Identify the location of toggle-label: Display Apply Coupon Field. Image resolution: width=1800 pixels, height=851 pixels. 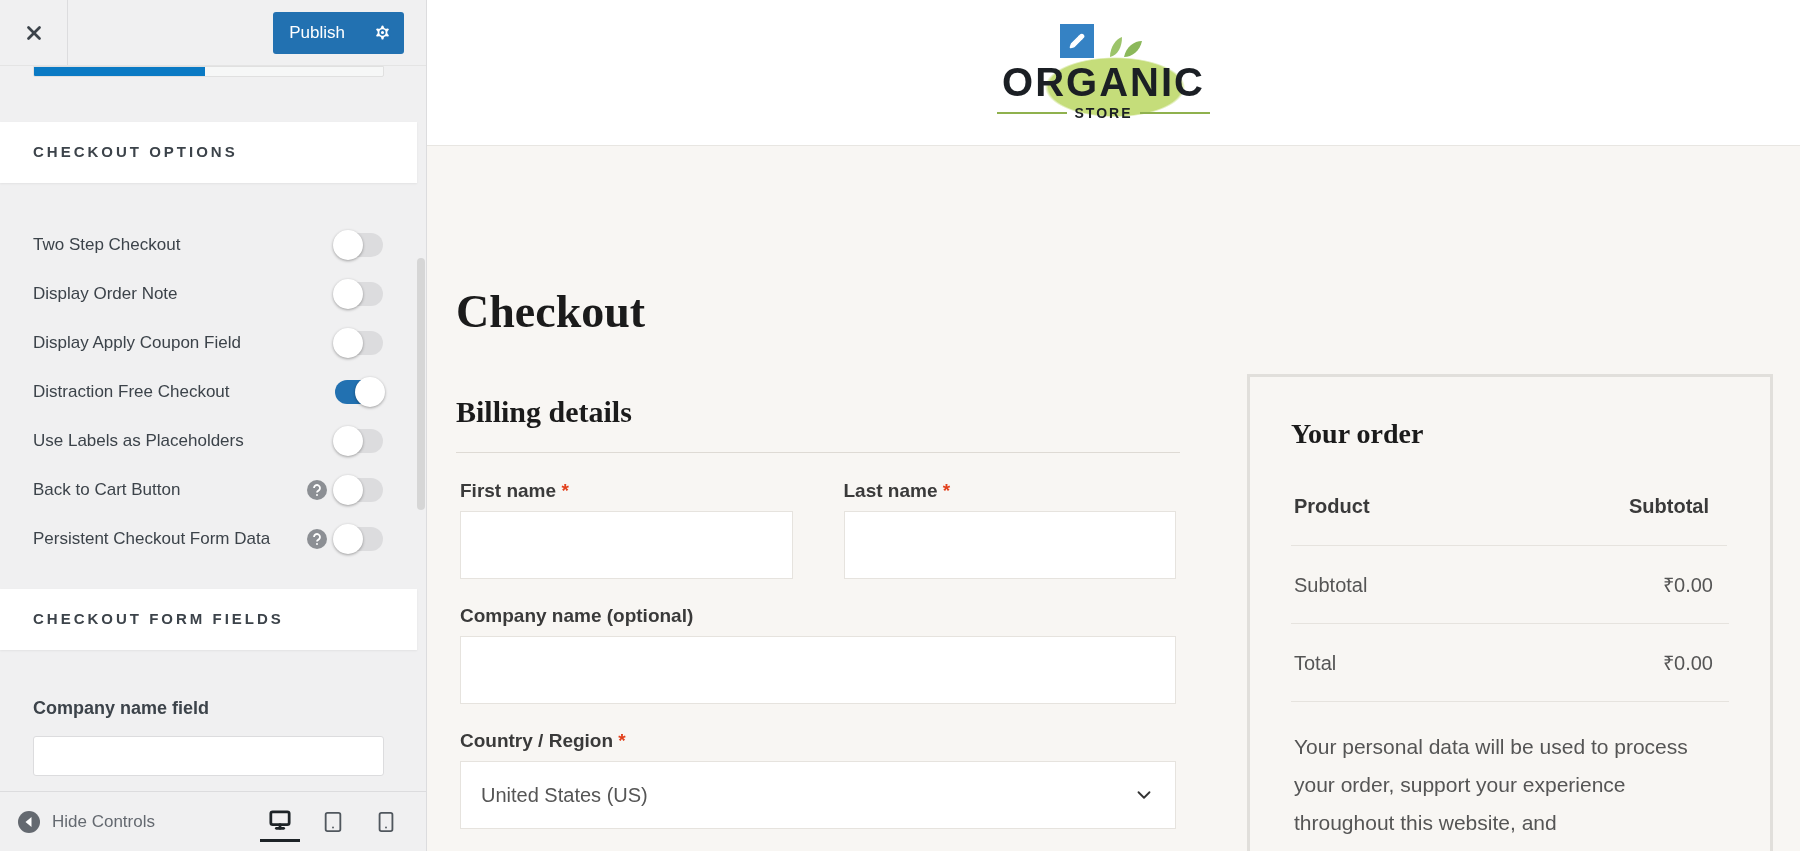
(137, 343).